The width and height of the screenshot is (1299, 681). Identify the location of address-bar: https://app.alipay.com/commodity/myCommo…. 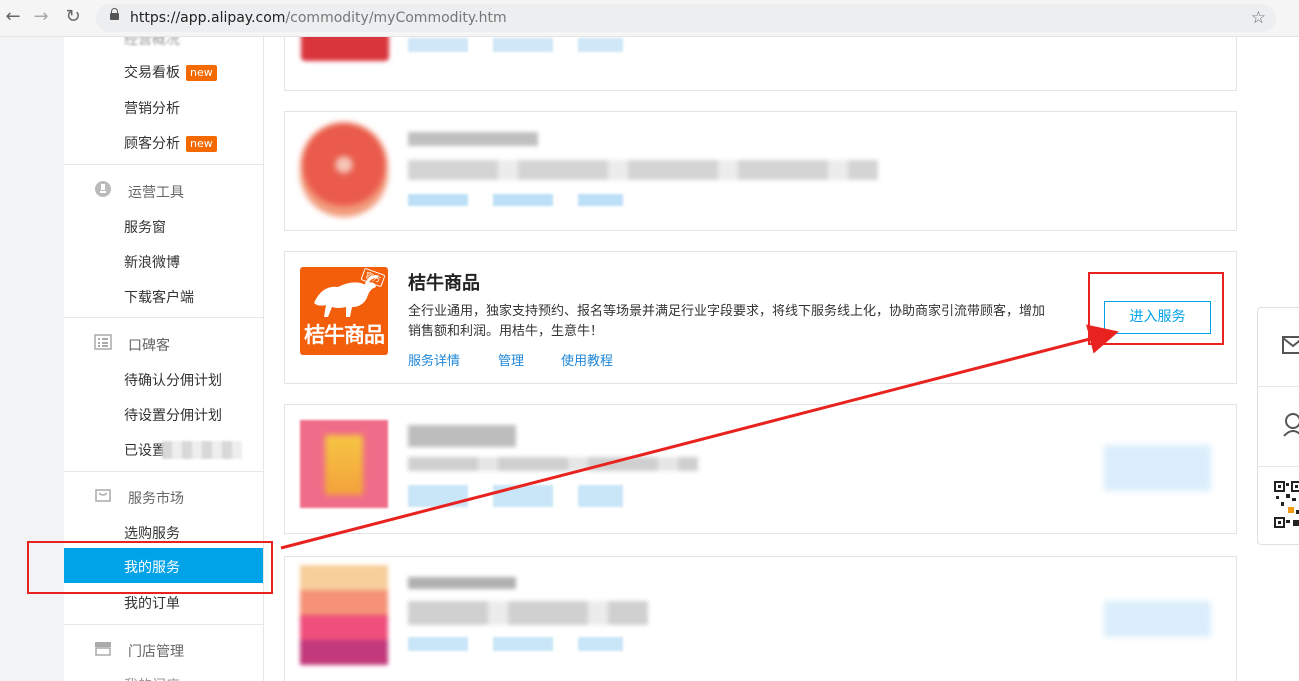
(686, 18).